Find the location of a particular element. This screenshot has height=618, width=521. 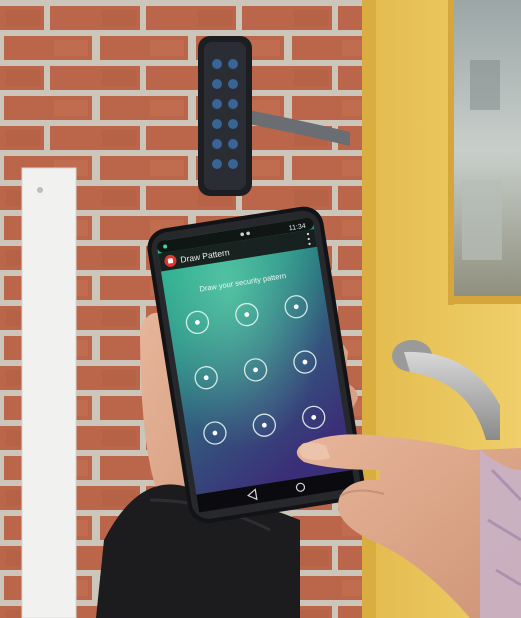

white-wall-panel is located at coordinates (49, 393).